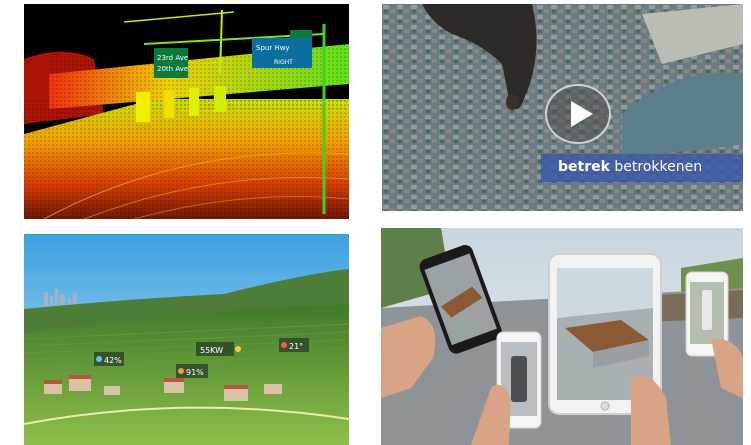 The height and width of the screenshot is (445, 751). Describe the element at coordinates (181, 371) in the screenshot. I see `leaf-icon` at that location.